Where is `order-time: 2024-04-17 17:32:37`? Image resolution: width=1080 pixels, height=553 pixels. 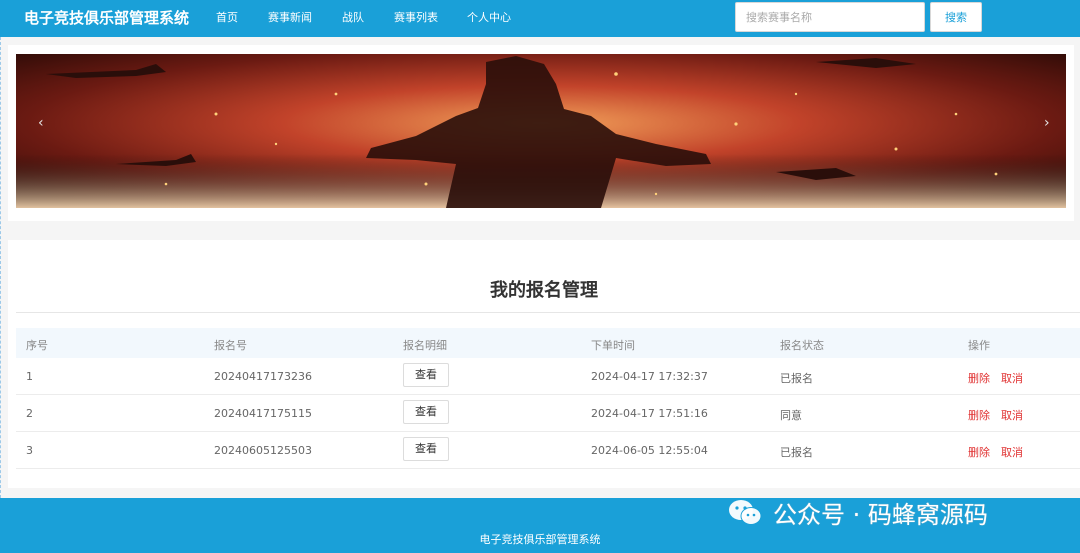
order-time: 2024-04-17 17:32:37 is located at coordinates (649, 376).